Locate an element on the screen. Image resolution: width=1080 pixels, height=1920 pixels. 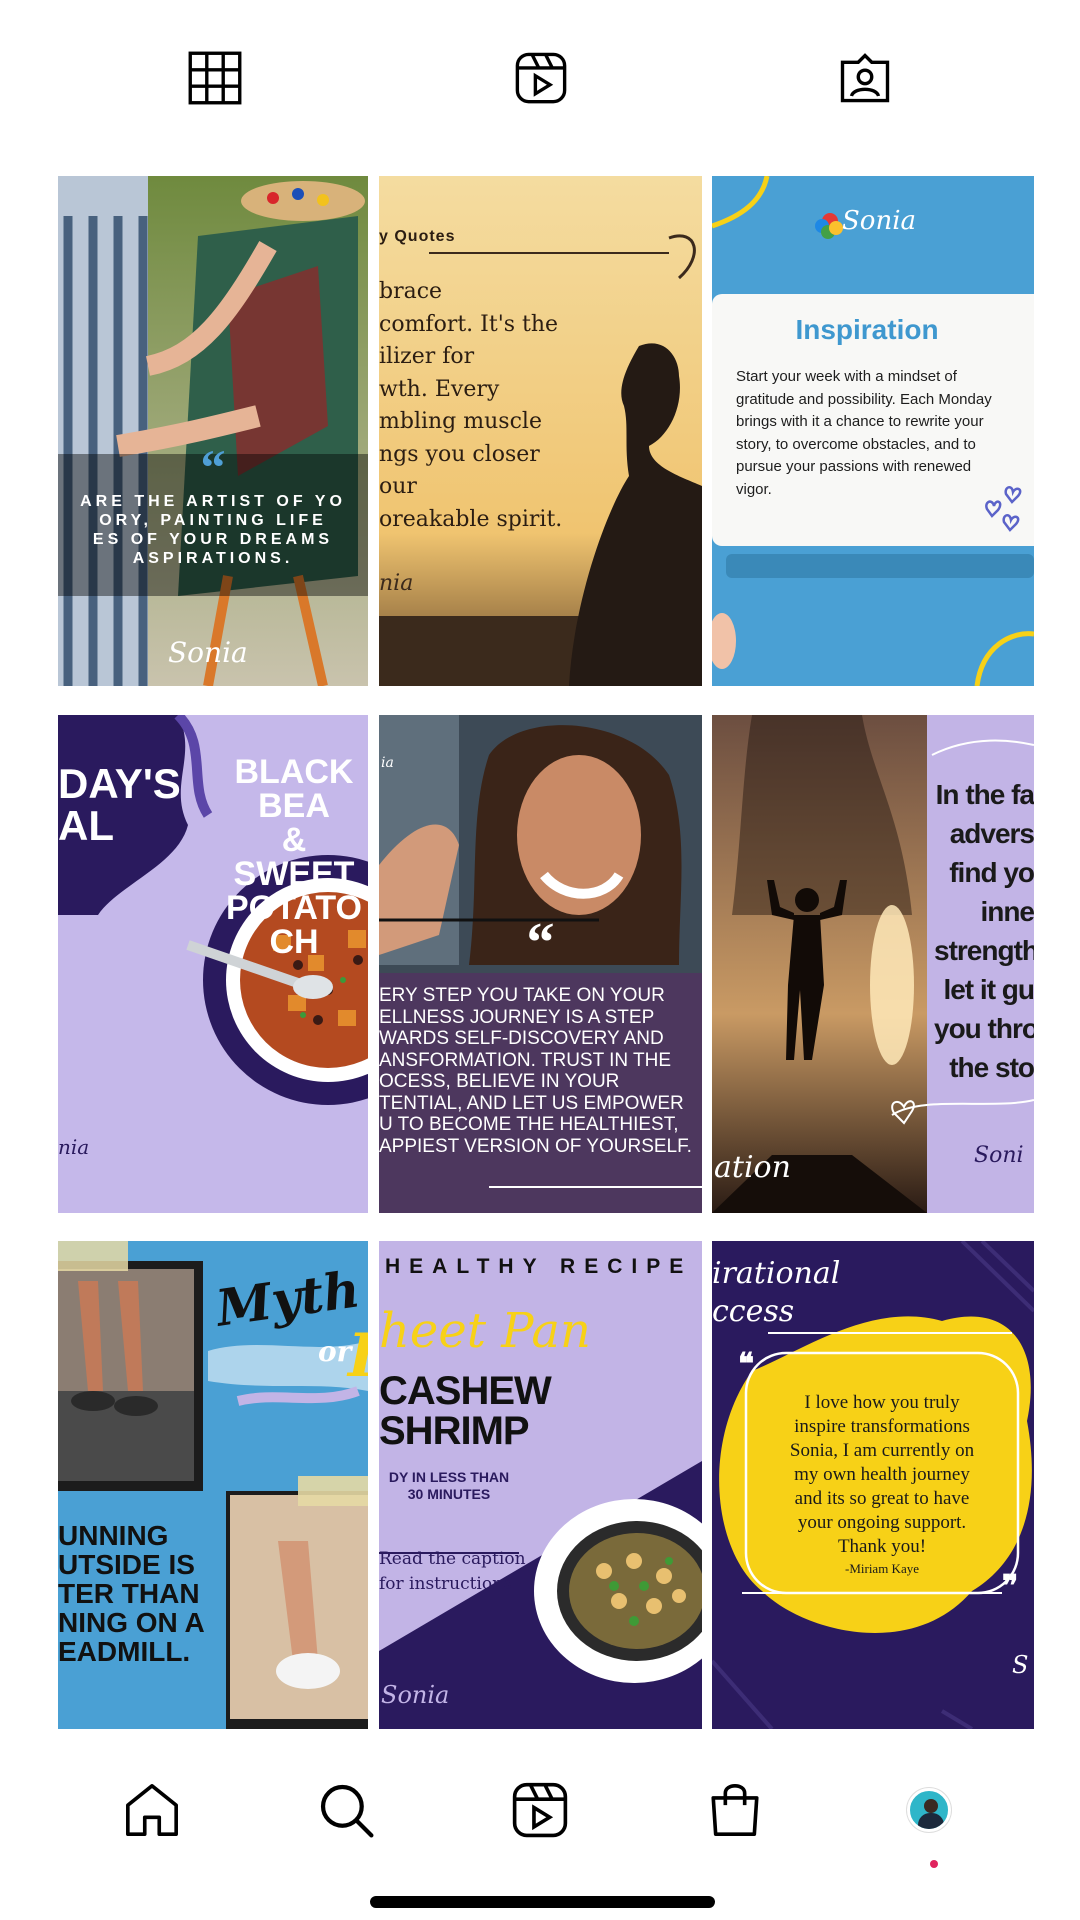
post-2-line: ilizer for is located at coordinates (427, 356).